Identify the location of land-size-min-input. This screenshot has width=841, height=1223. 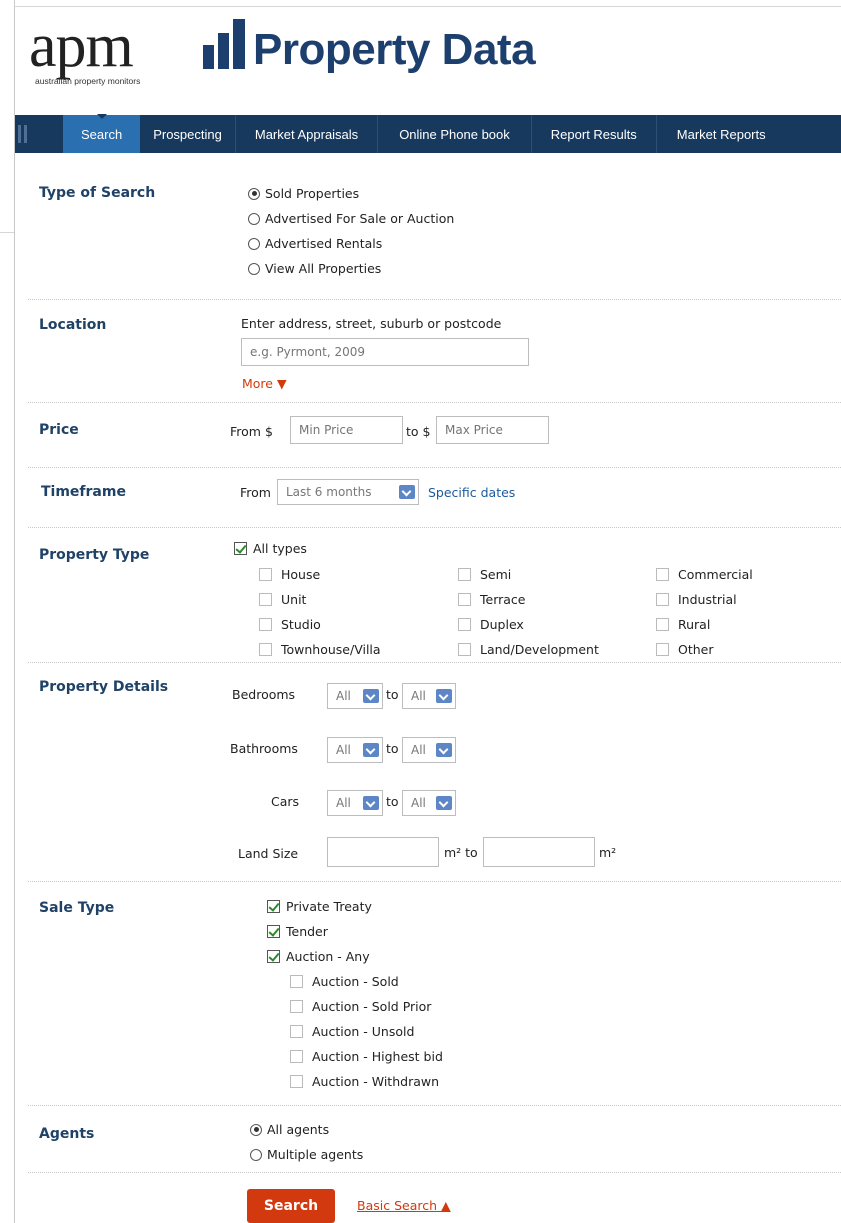
(383, 852).